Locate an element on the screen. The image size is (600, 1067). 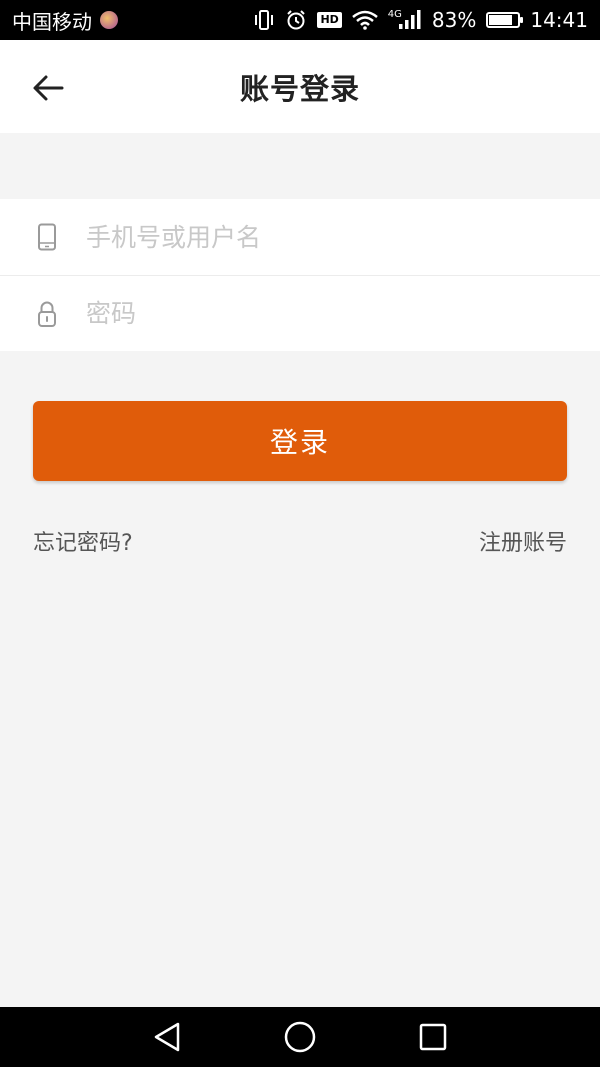
home-circle-icon is located at coordinates (300, 1037).